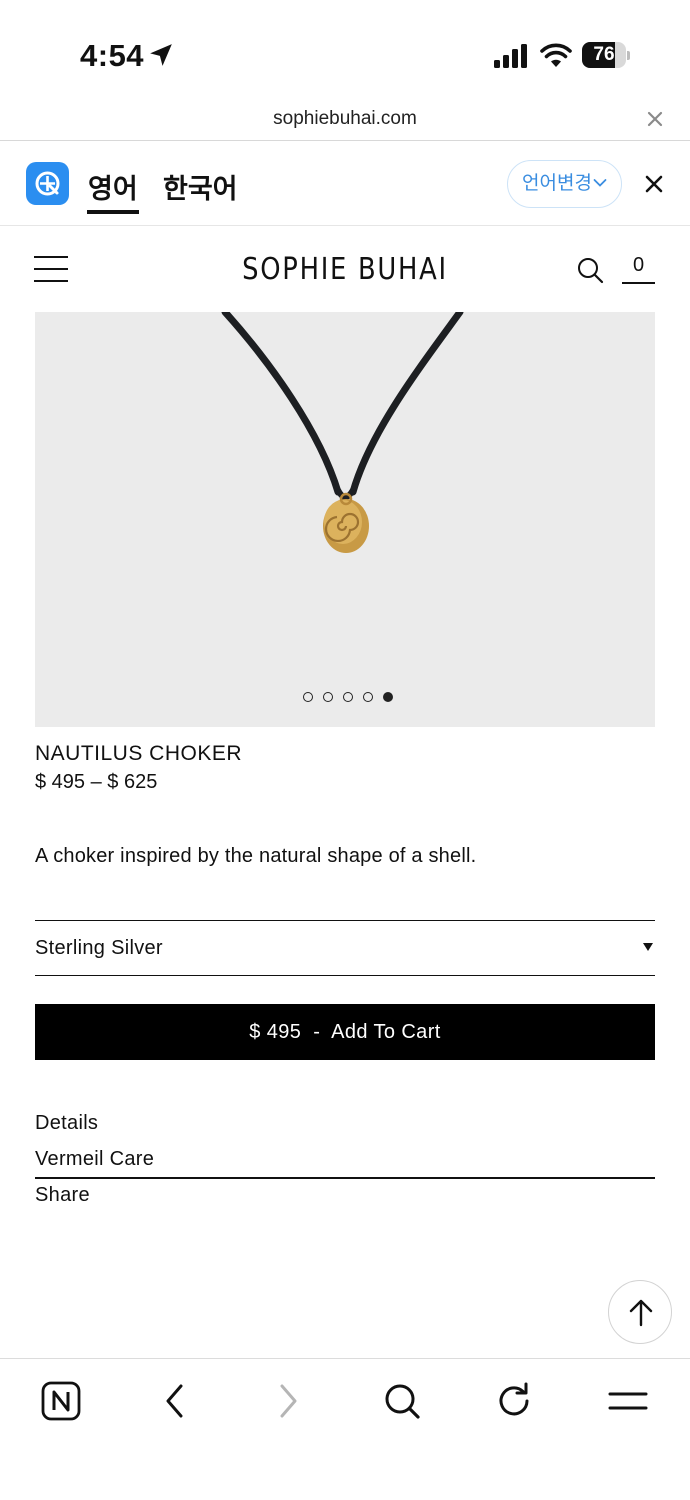 The width and height of the screenshot is (690, 1500). Describe the element at coordinates (638, 269) in the screenshot. I see `cart-button: 0` at that location.